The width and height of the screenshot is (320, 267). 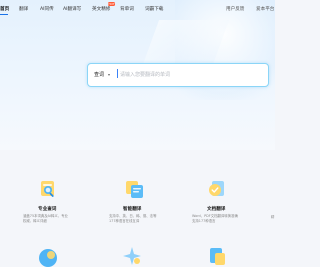 What do you see at coordinates (48, 258) in the screenshot?
I see `headphones-icon` at bounding box center [48, 258].